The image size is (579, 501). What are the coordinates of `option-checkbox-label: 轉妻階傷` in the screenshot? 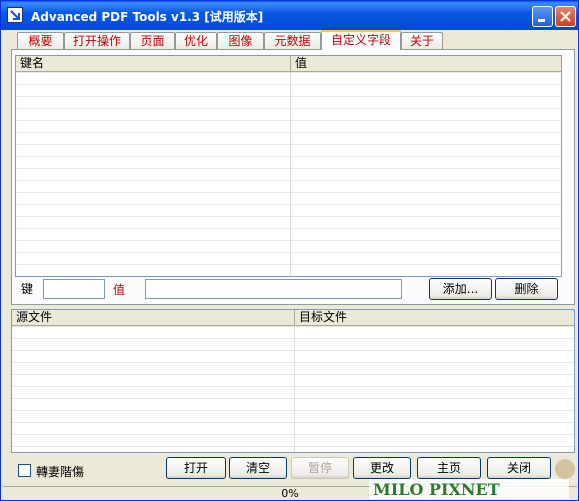 It's located at (60, 472).